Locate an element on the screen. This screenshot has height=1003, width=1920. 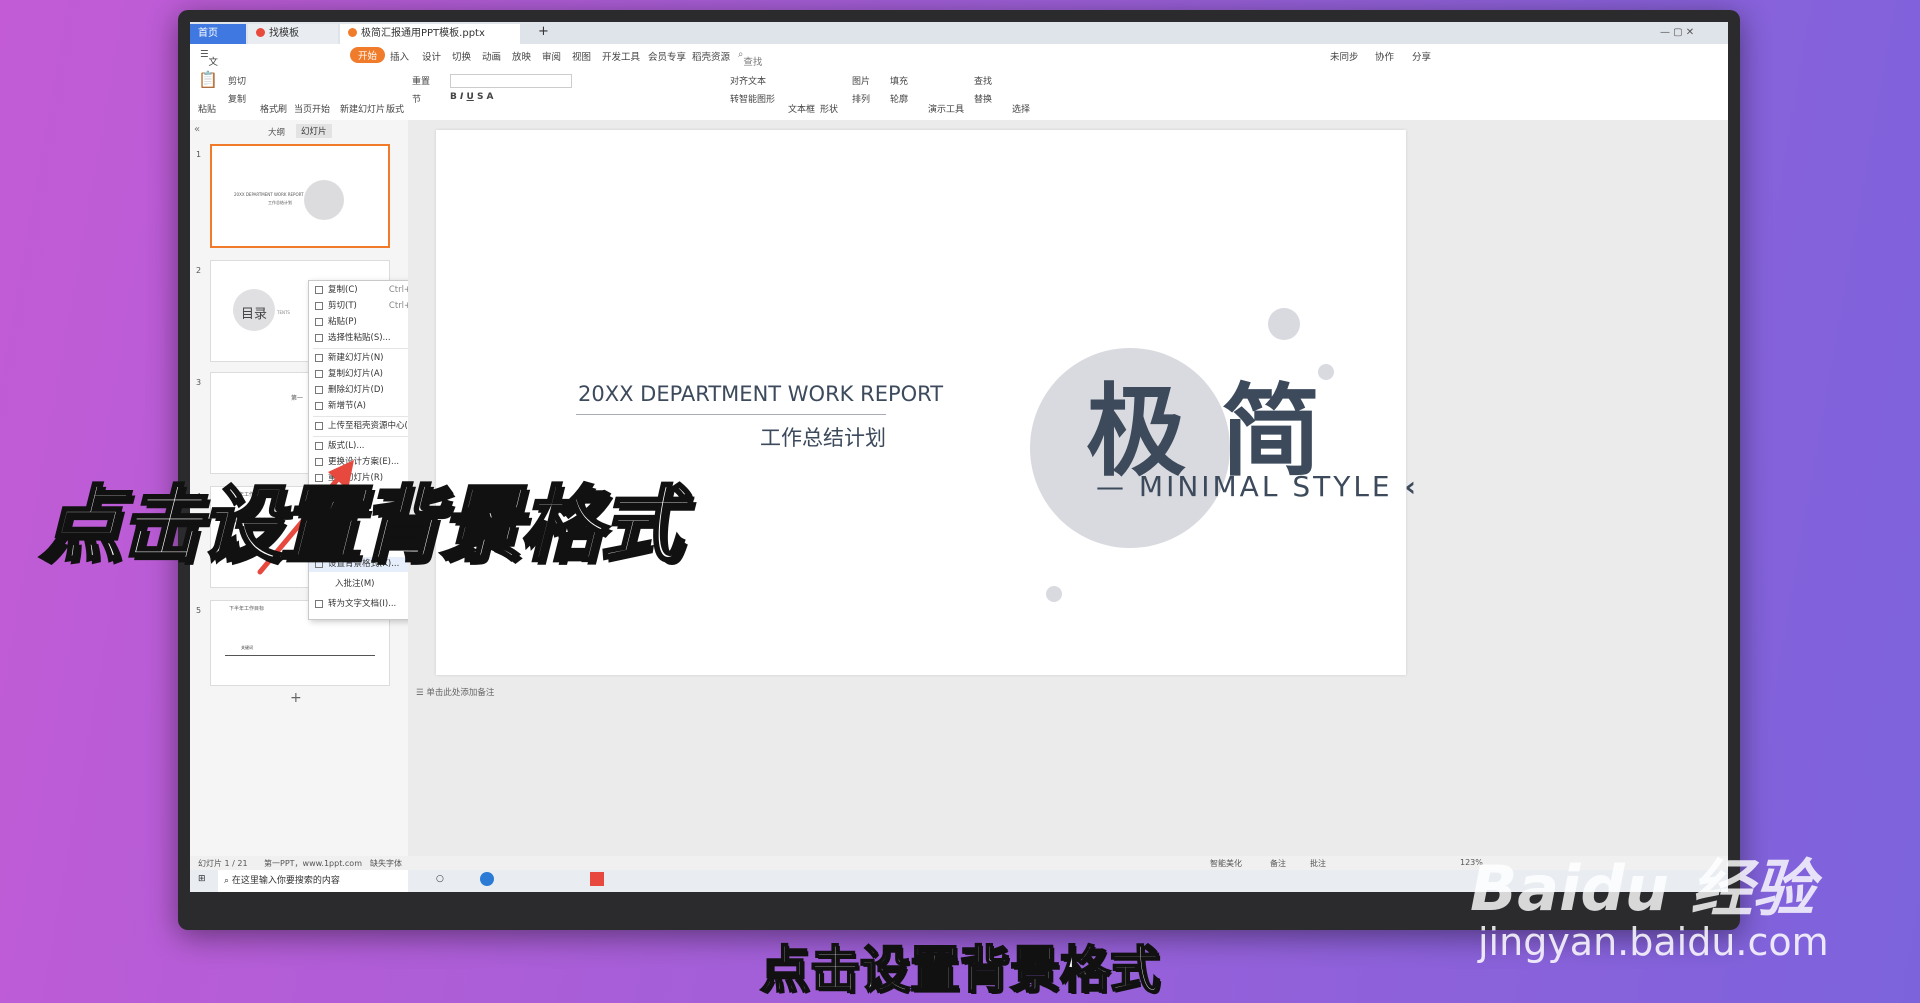
new-tab-button: + is located at coordinates (543, 32).